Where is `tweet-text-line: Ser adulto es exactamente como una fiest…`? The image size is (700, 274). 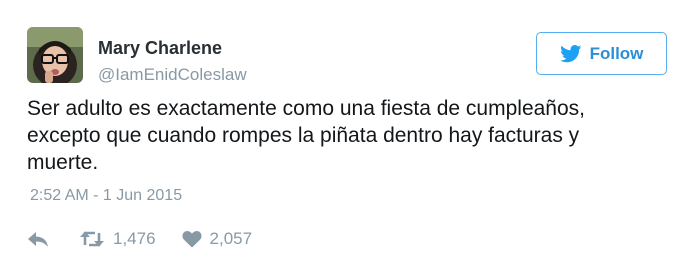 tweet-text-line: Ser adulto es exactamente como una fiest… is located at coordinates (306, 108).